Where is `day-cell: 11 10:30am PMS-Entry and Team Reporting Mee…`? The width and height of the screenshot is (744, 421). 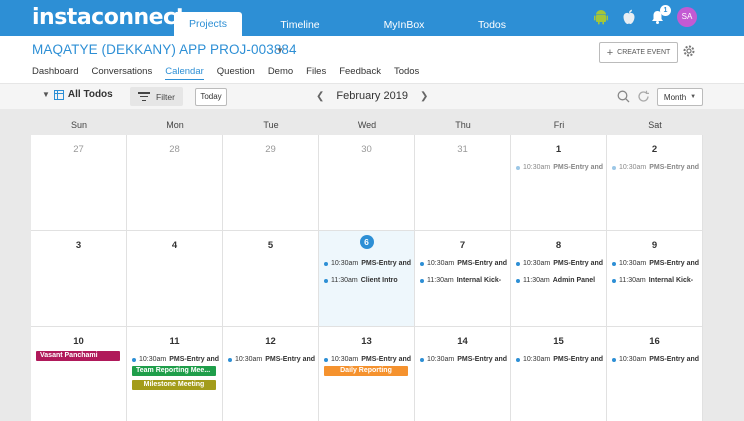
day-cell: 11 10:30am PMS-Entry and Team Reporting Mee… is located at coordinates (175, 374).